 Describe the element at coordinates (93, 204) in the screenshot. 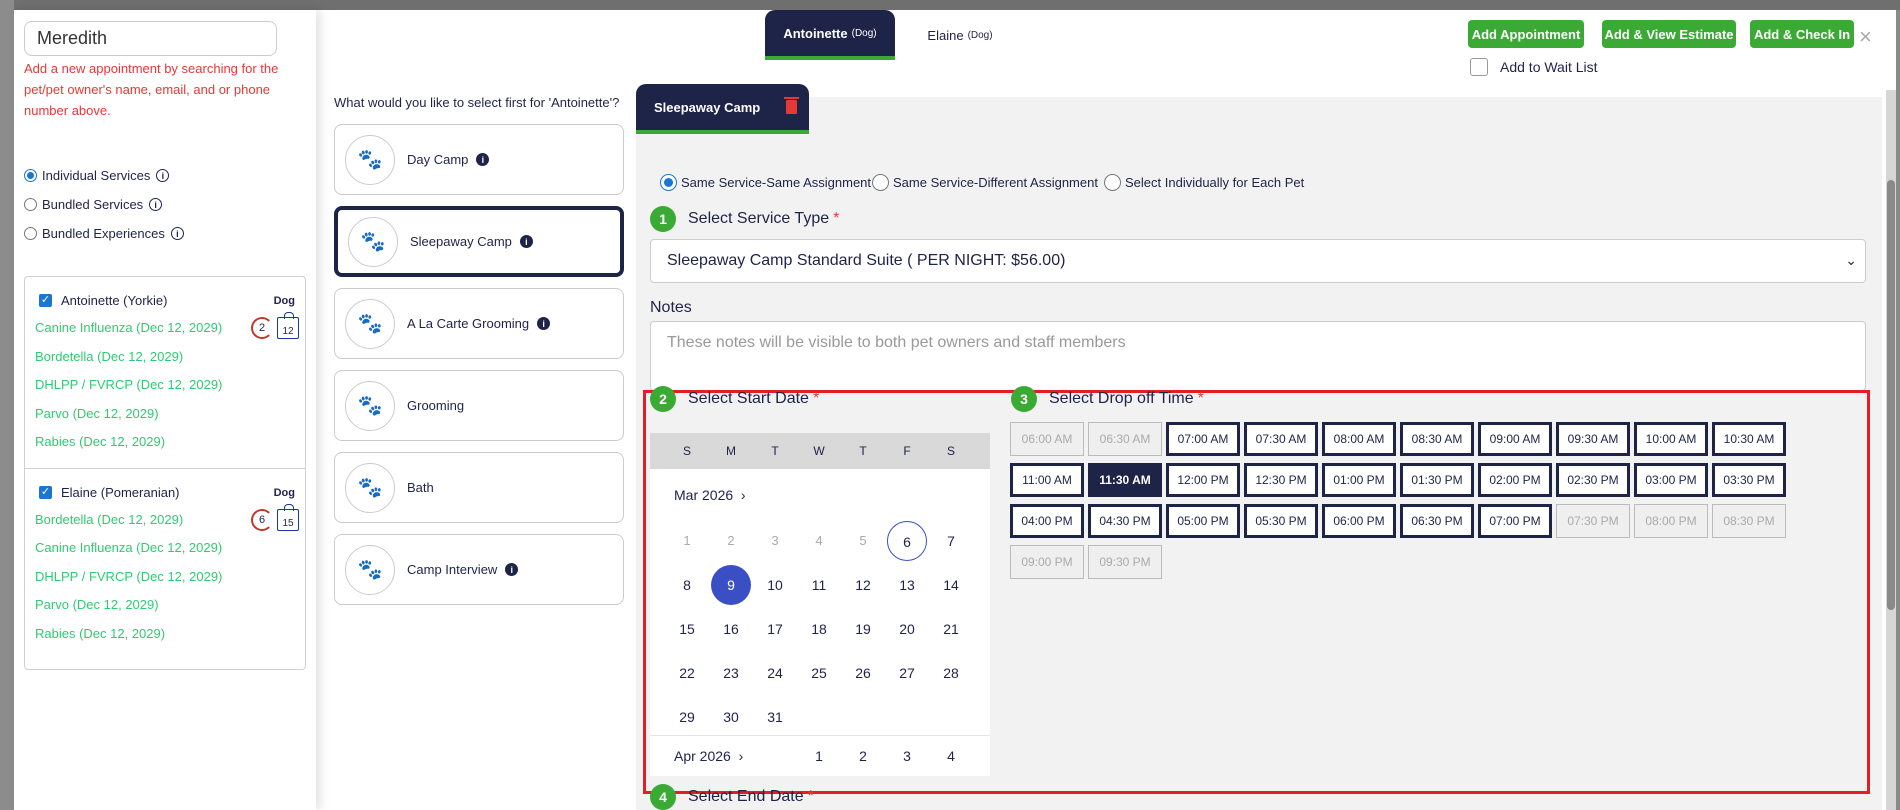

I see `radio-bundled-services: Bundled Services i` at that location.